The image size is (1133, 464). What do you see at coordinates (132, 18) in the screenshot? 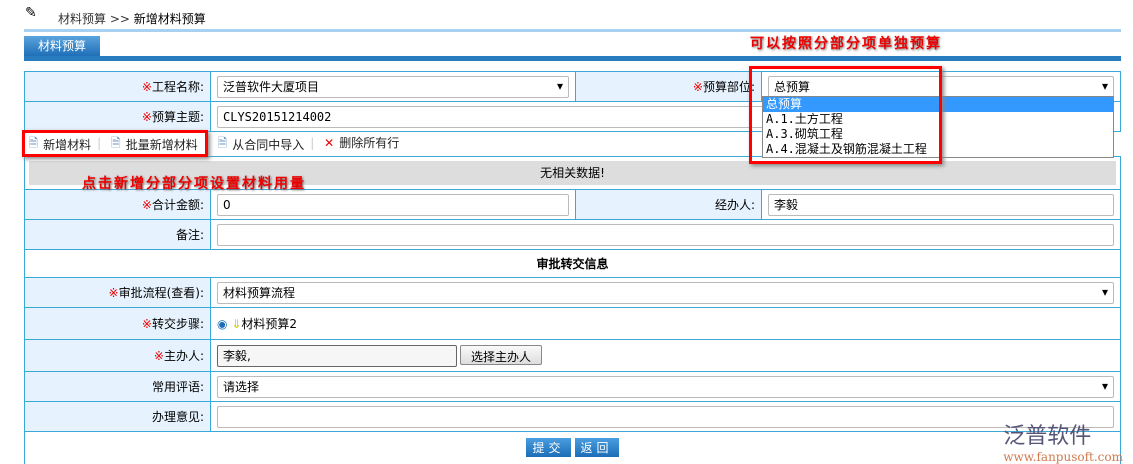
I see `breadcrumb: 材料预算 >> 新增材料预算` at bounding box center [132, 18].